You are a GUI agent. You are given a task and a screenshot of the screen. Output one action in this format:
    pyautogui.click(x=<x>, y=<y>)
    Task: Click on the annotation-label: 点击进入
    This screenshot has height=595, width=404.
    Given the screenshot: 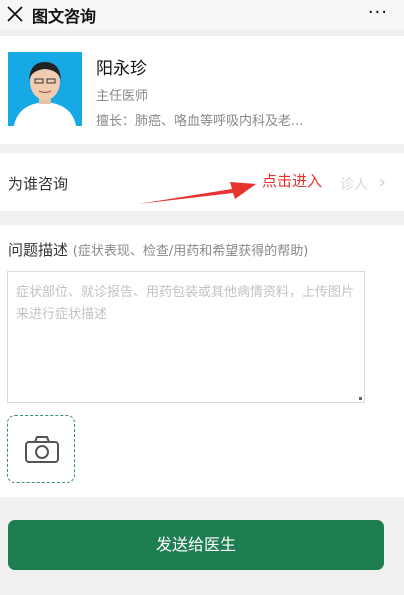 What is the action you would take?
    pyautogui.click(x=292, y=181)
    